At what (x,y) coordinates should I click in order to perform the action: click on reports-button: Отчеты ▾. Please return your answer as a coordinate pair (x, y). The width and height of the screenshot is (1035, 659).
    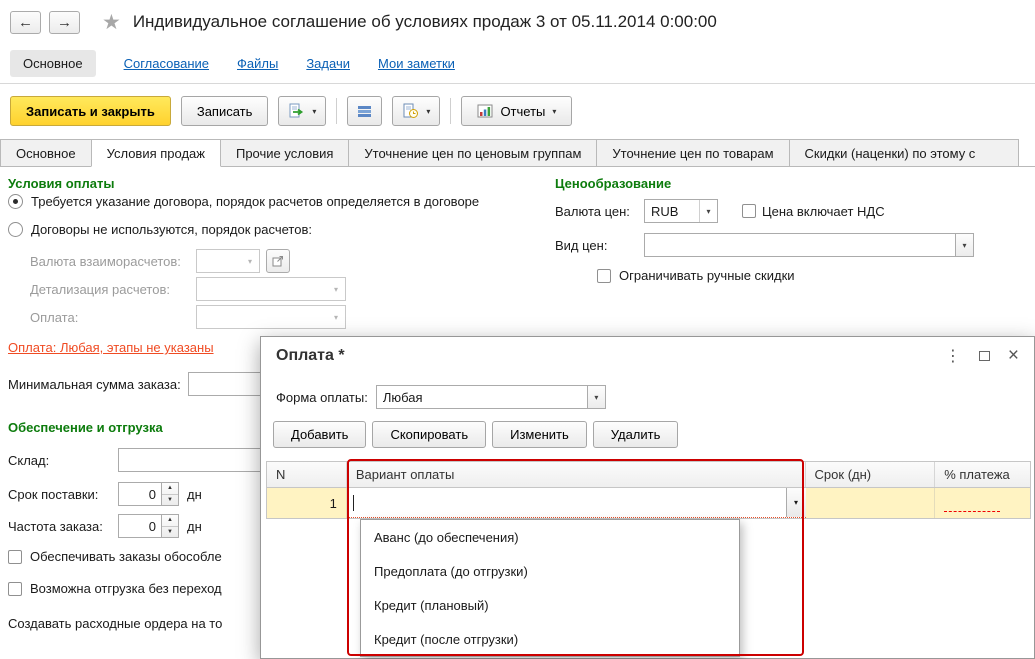
    Looking at the image, I should click on (517, 111).